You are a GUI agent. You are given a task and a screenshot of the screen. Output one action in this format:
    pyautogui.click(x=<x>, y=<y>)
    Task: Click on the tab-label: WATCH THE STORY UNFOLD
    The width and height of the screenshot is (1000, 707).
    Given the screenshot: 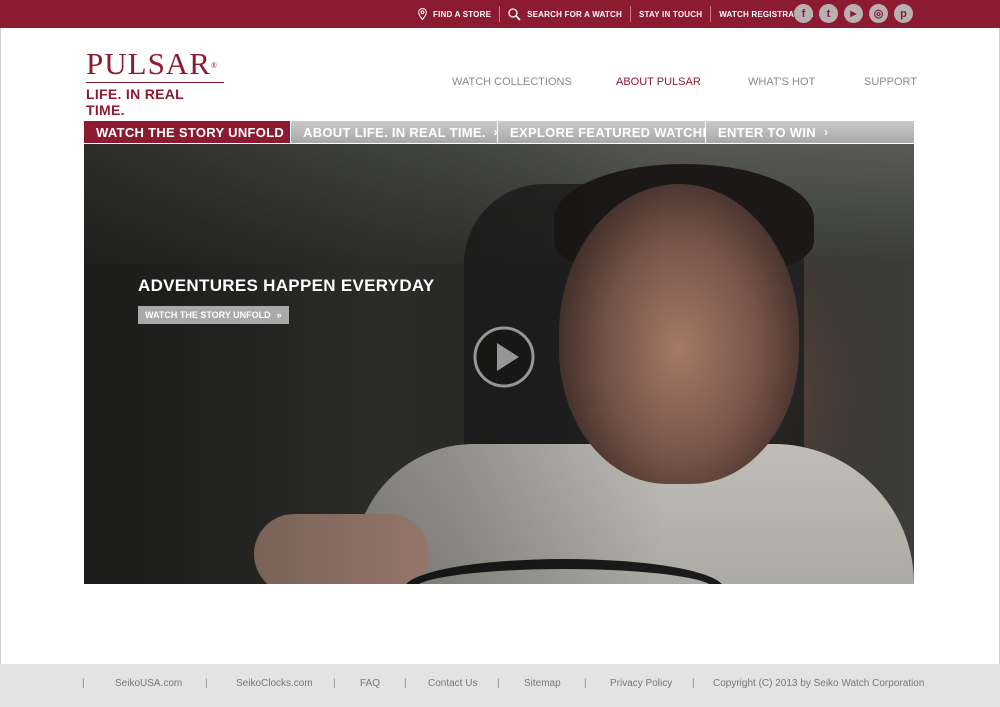 What is the action you would take?
    pyautogui.click(x=190, y=132)
    